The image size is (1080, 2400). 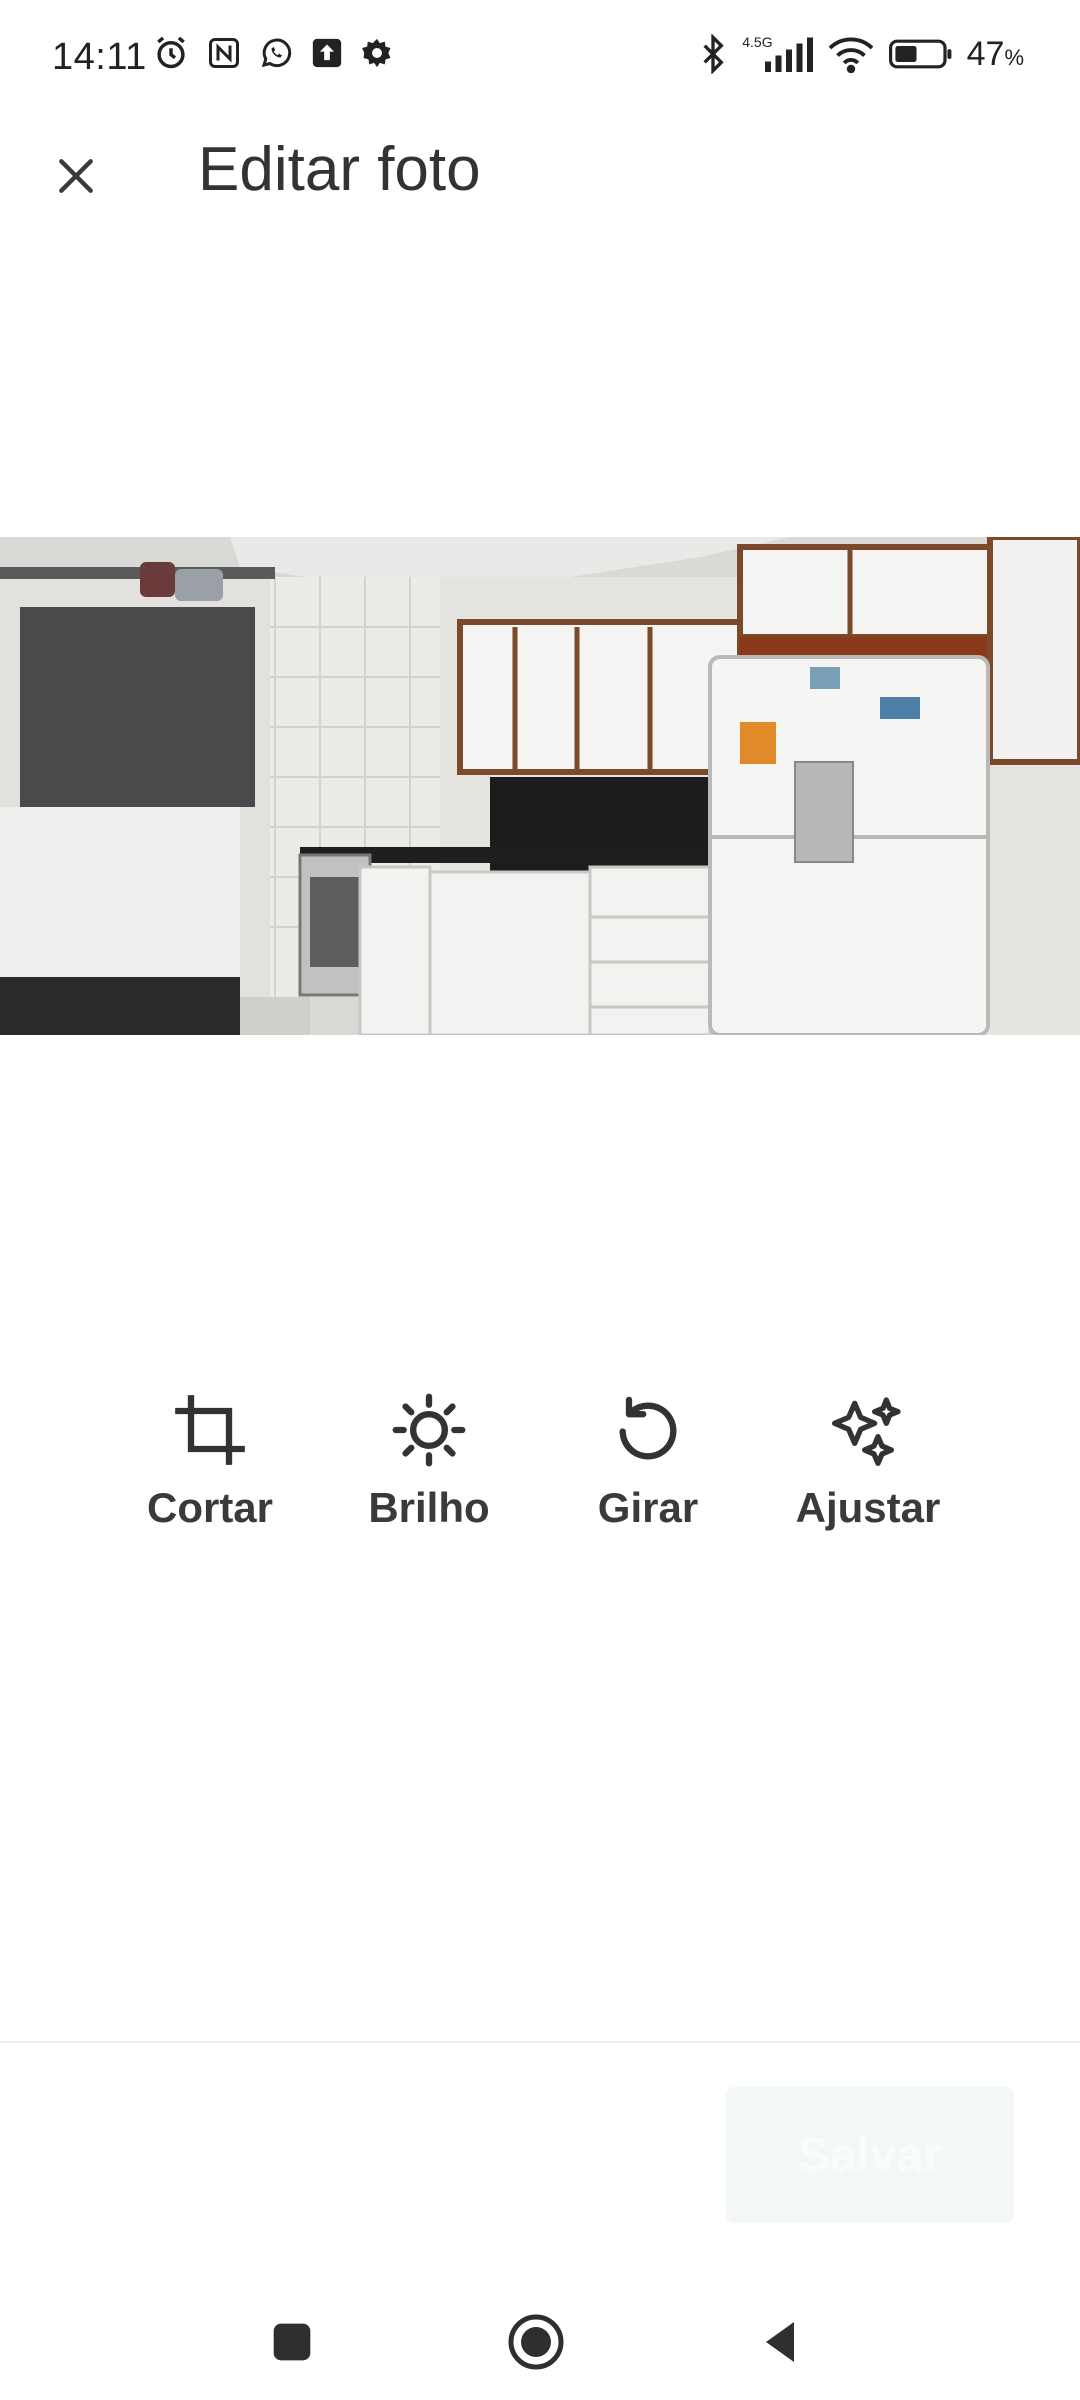 What do you see at coordinates (868, 1507) in the screenshot?
I see `tool-adjust-label: Ajustar` at bounding box center [868, 1507].